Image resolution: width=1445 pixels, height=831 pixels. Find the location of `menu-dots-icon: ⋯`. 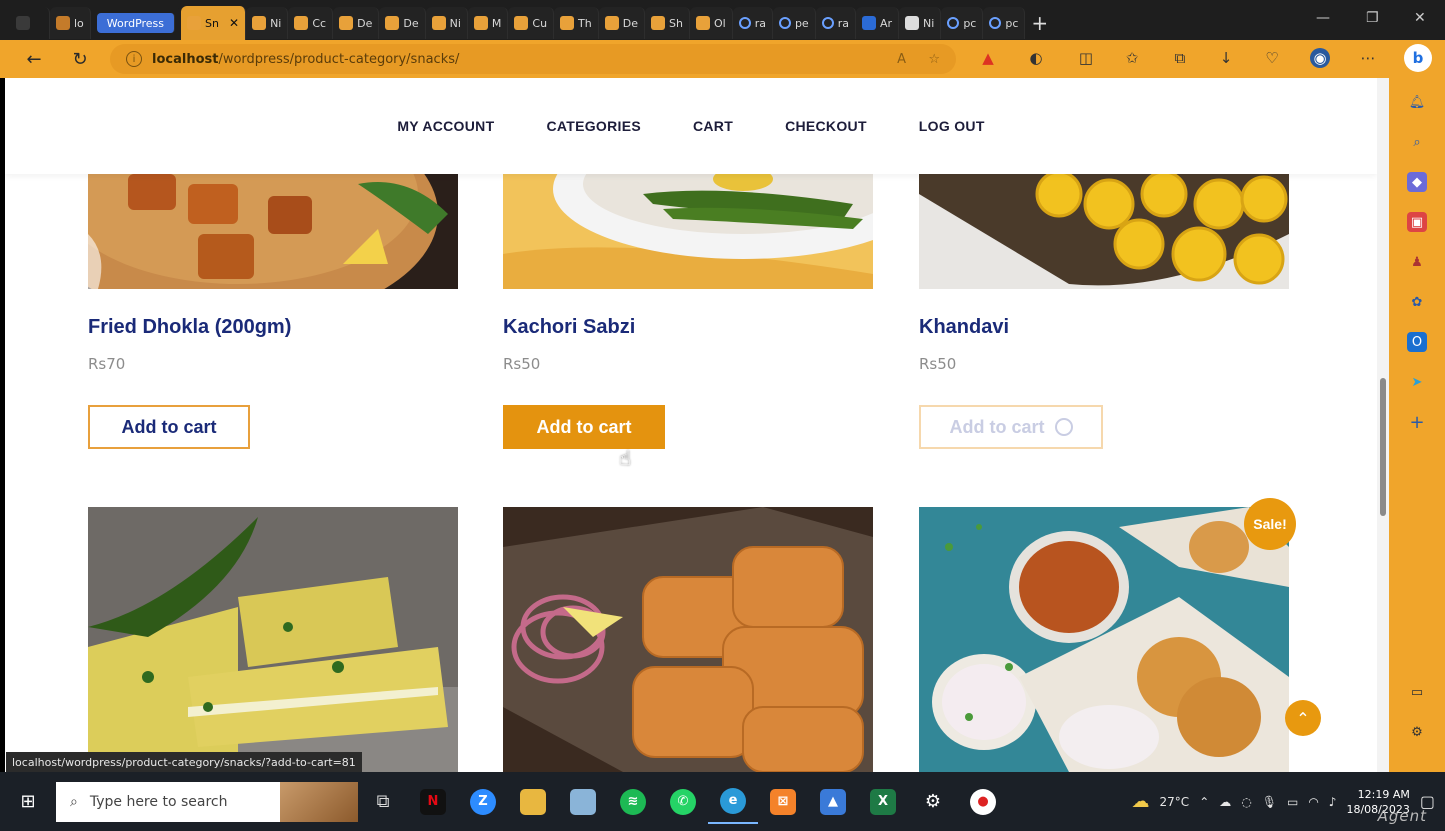

menu-dots-icon: ⋯ is located at coordinates (1368, 58).